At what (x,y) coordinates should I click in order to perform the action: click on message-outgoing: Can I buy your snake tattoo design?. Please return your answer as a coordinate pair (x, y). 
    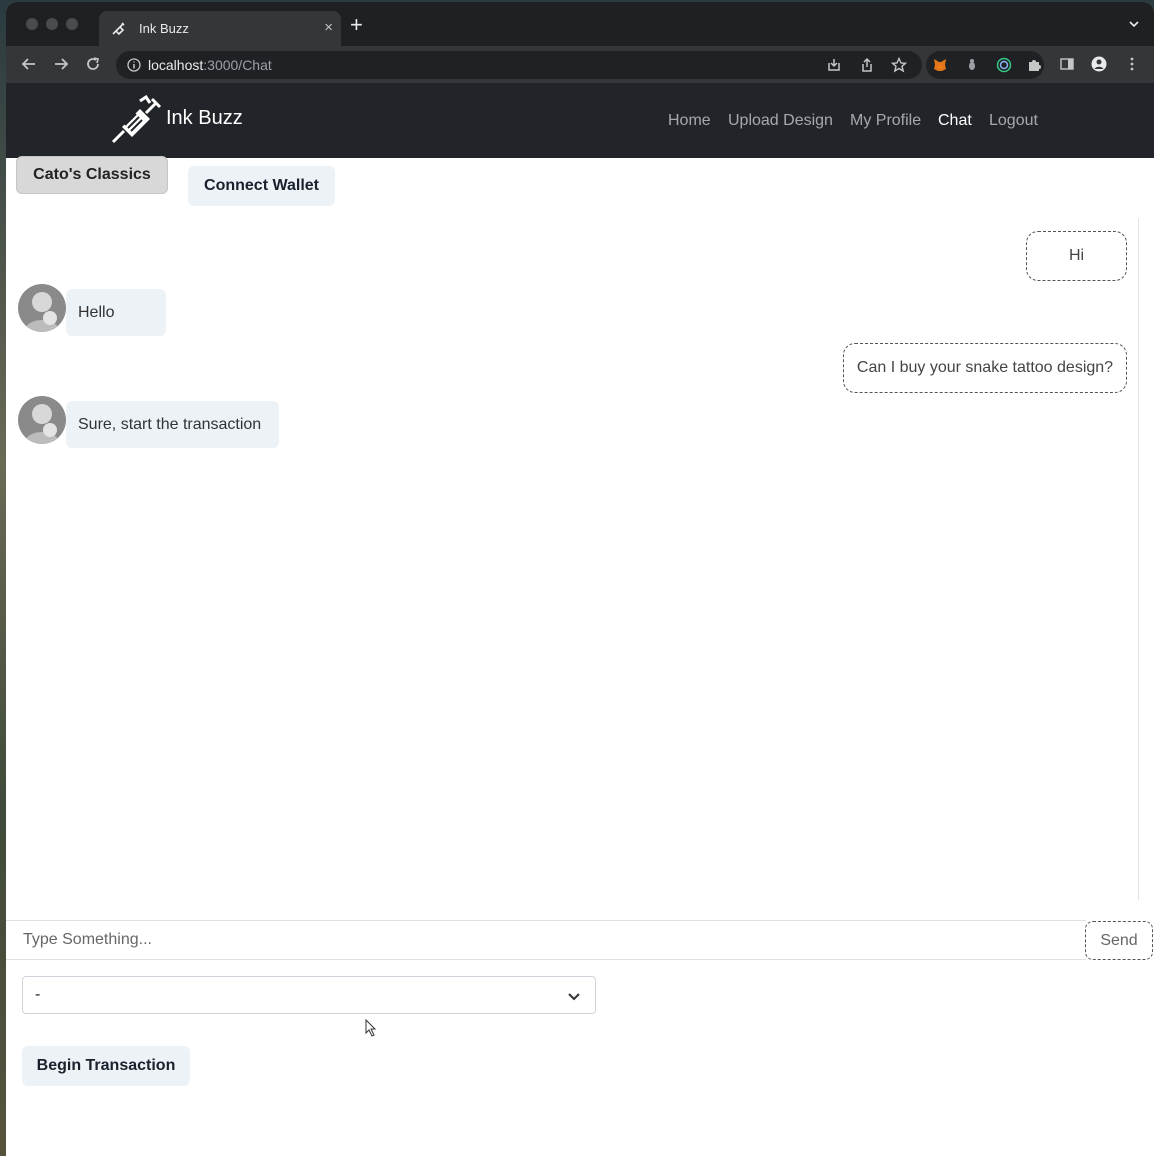
    Looking at the image, I should click on (985, 368).